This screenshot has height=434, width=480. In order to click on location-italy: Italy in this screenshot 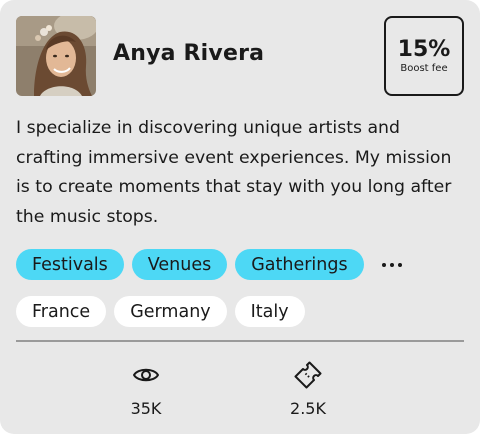, I will do `click(269, 311)`.